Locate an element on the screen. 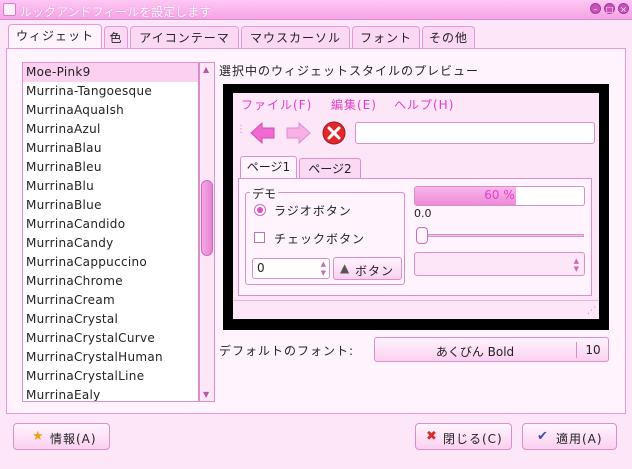 The width and height of the screenshot is (632, 469). list-item: Moe-Pink9 is located at coordinates (110, 72).